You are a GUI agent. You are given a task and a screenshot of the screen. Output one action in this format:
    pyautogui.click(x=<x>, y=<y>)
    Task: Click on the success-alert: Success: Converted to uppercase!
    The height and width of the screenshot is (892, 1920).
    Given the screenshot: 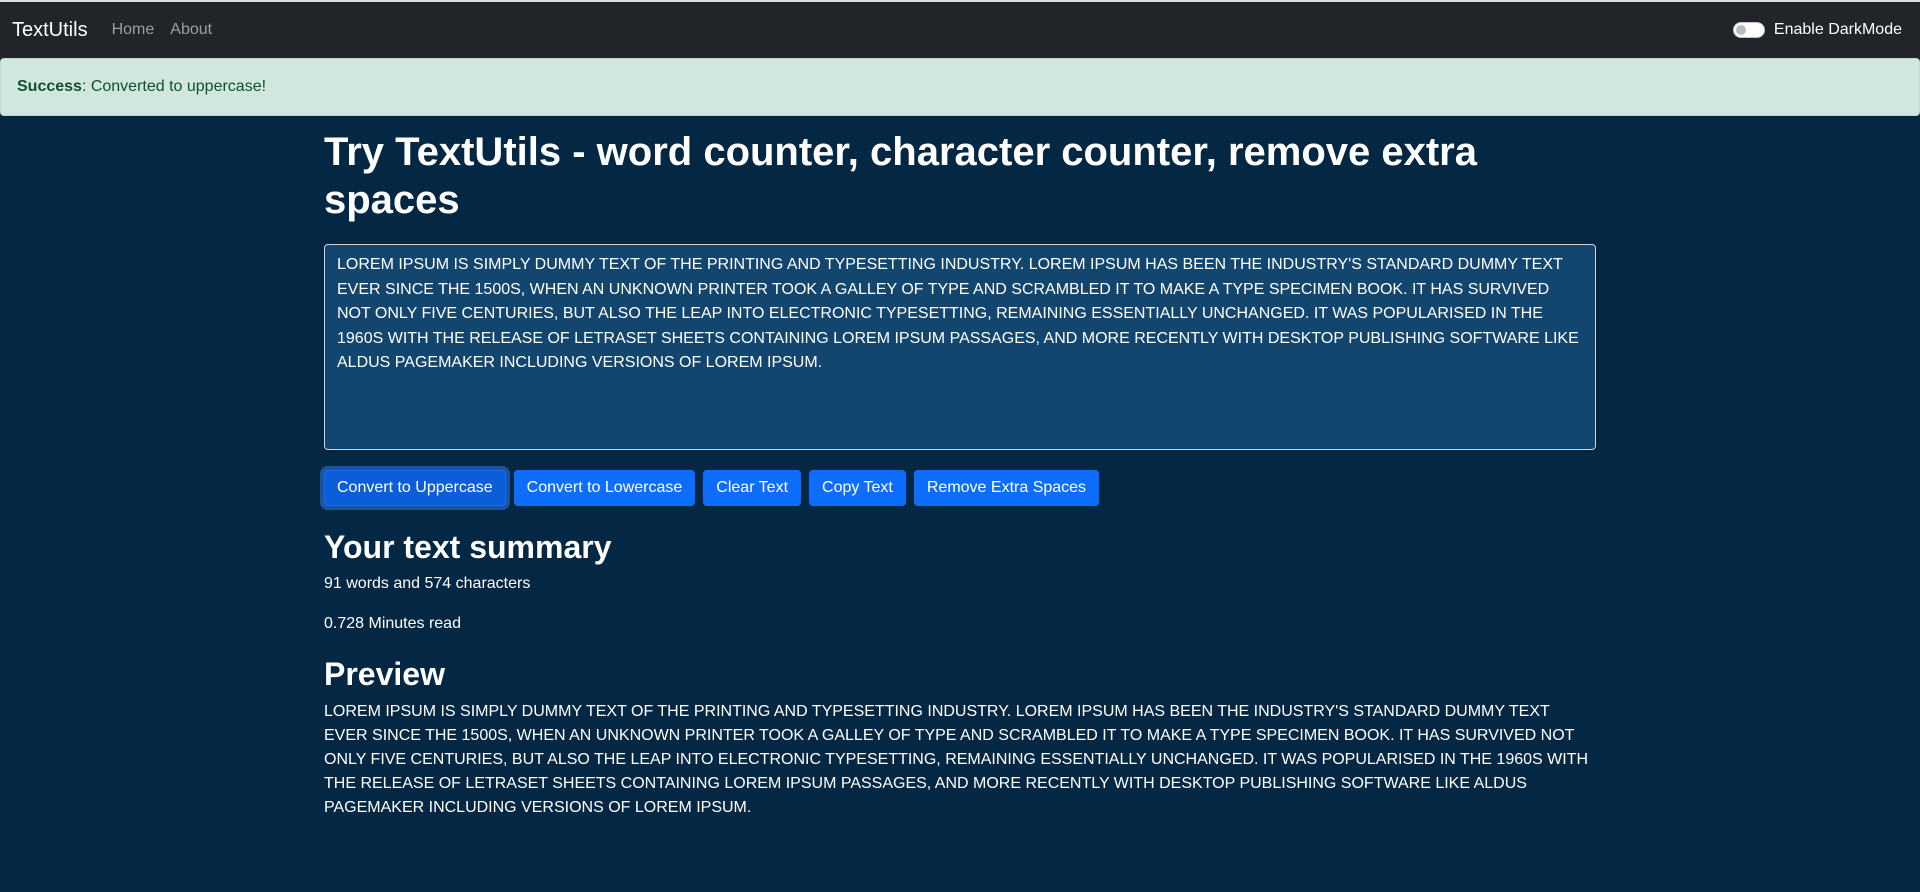 What is the action you would take?
    pyautogui.click(x=960, y=87)
    